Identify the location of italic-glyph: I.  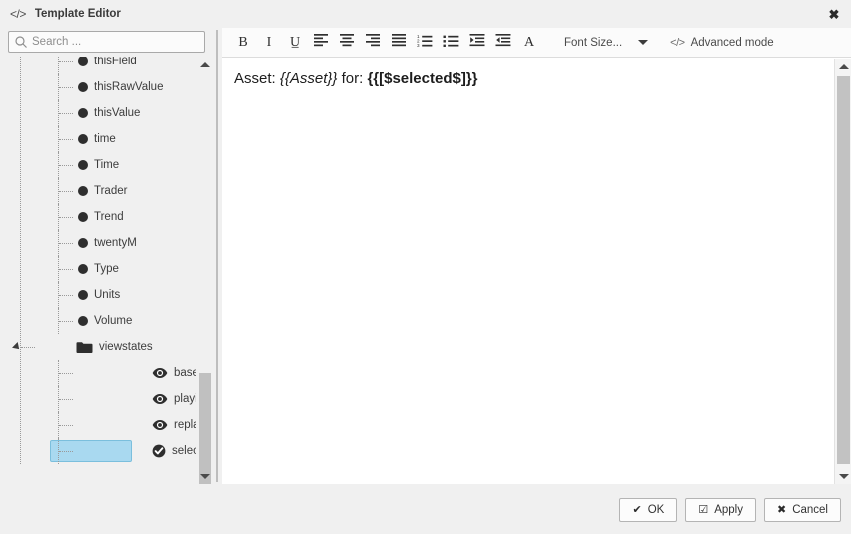
(269, 42).